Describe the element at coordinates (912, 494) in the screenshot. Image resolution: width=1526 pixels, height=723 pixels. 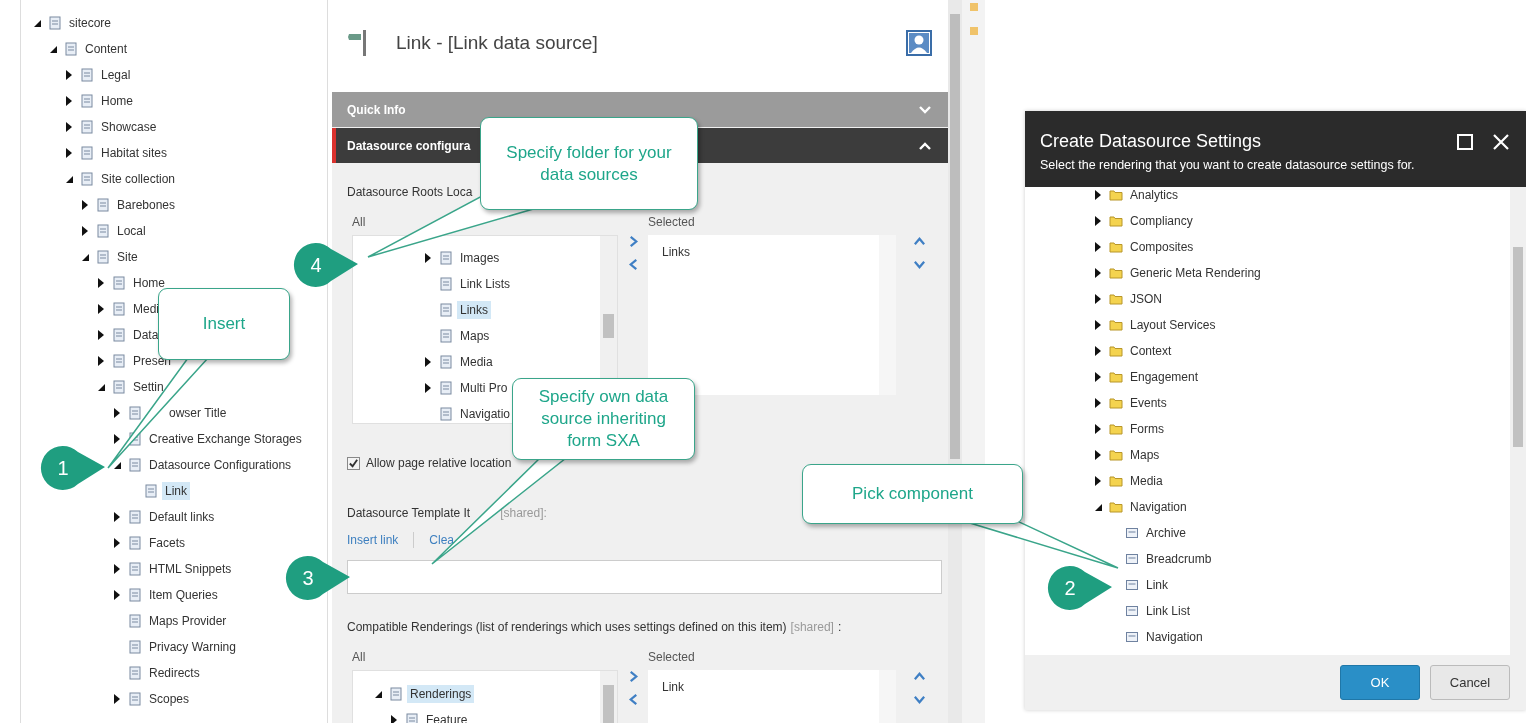
I see `callout-tooltip: Pick component` at that location.